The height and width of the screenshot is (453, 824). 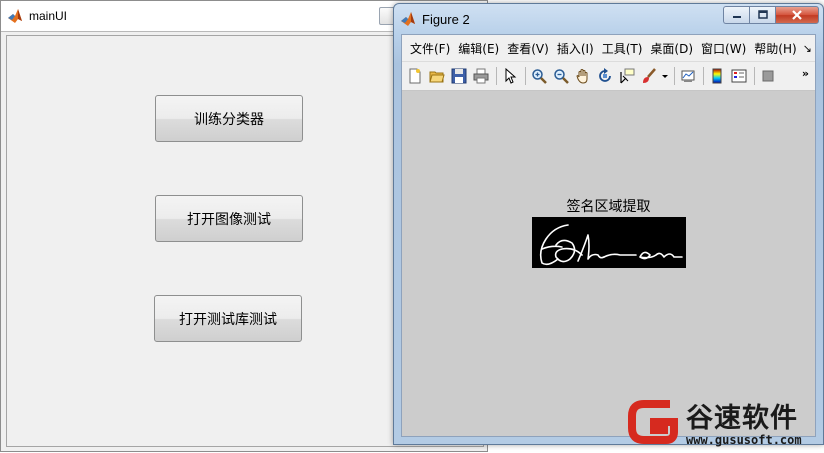 What do you see at coordinates (723, 48) in the screenshot?
I see `menu-window: 窗口(W)` at bounding box center [723, 48].